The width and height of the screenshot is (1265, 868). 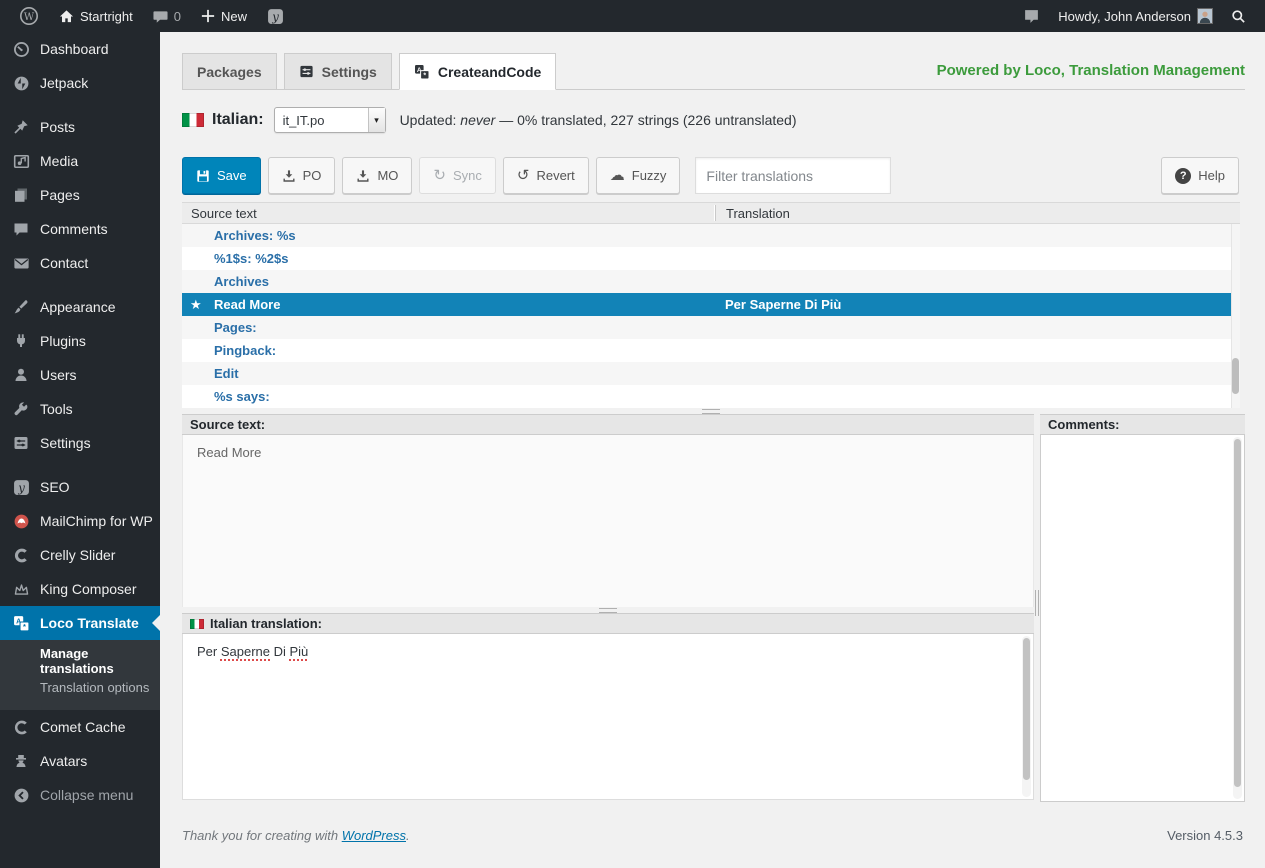 What do you see at coordinates (29, 16) in the screenshot?
I see `wordpress-logo-menu: W` at bounding box center [29, 16].